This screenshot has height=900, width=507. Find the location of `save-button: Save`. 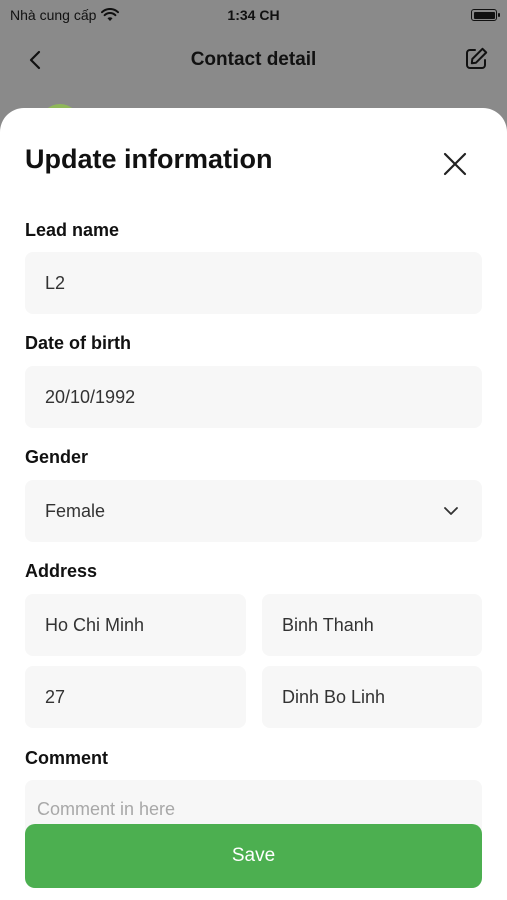

save-button: Save is located at coordinates (253, 856).